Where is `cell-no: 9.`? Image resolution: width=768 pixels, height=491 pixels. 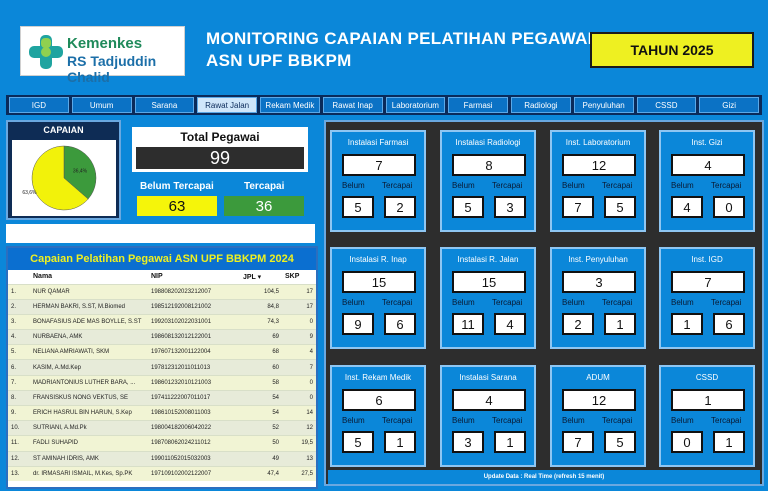 cell-no: 9. is located at coordinates (19, 412).